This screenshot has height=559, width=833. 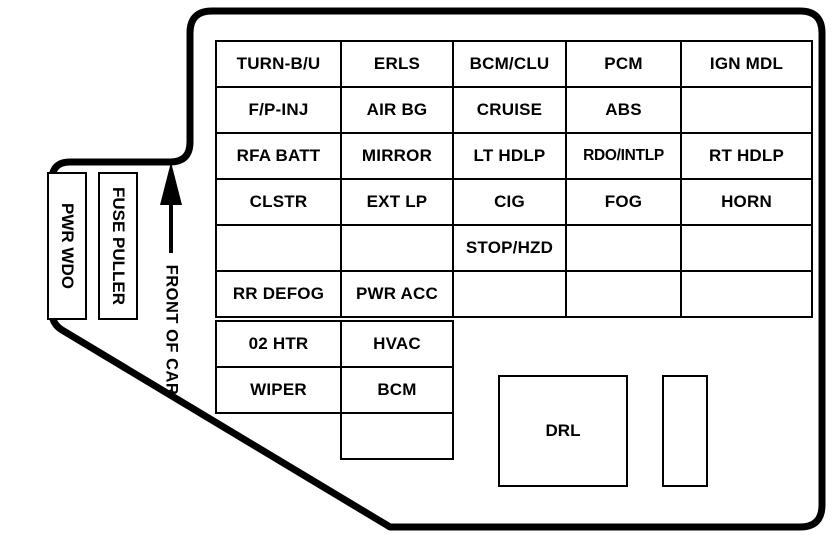 I want to click on blank-relay-box, so click(x=685, y=431).